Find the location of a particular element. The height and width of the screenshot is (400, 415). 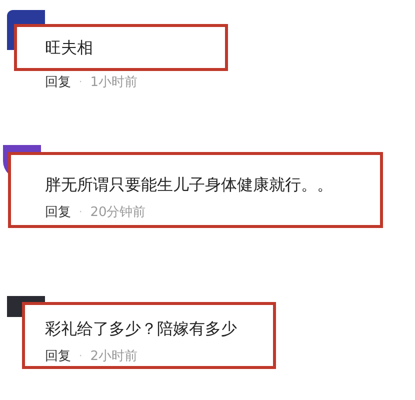

timestamp: 2小时前 is located at coordinates (114, 357).